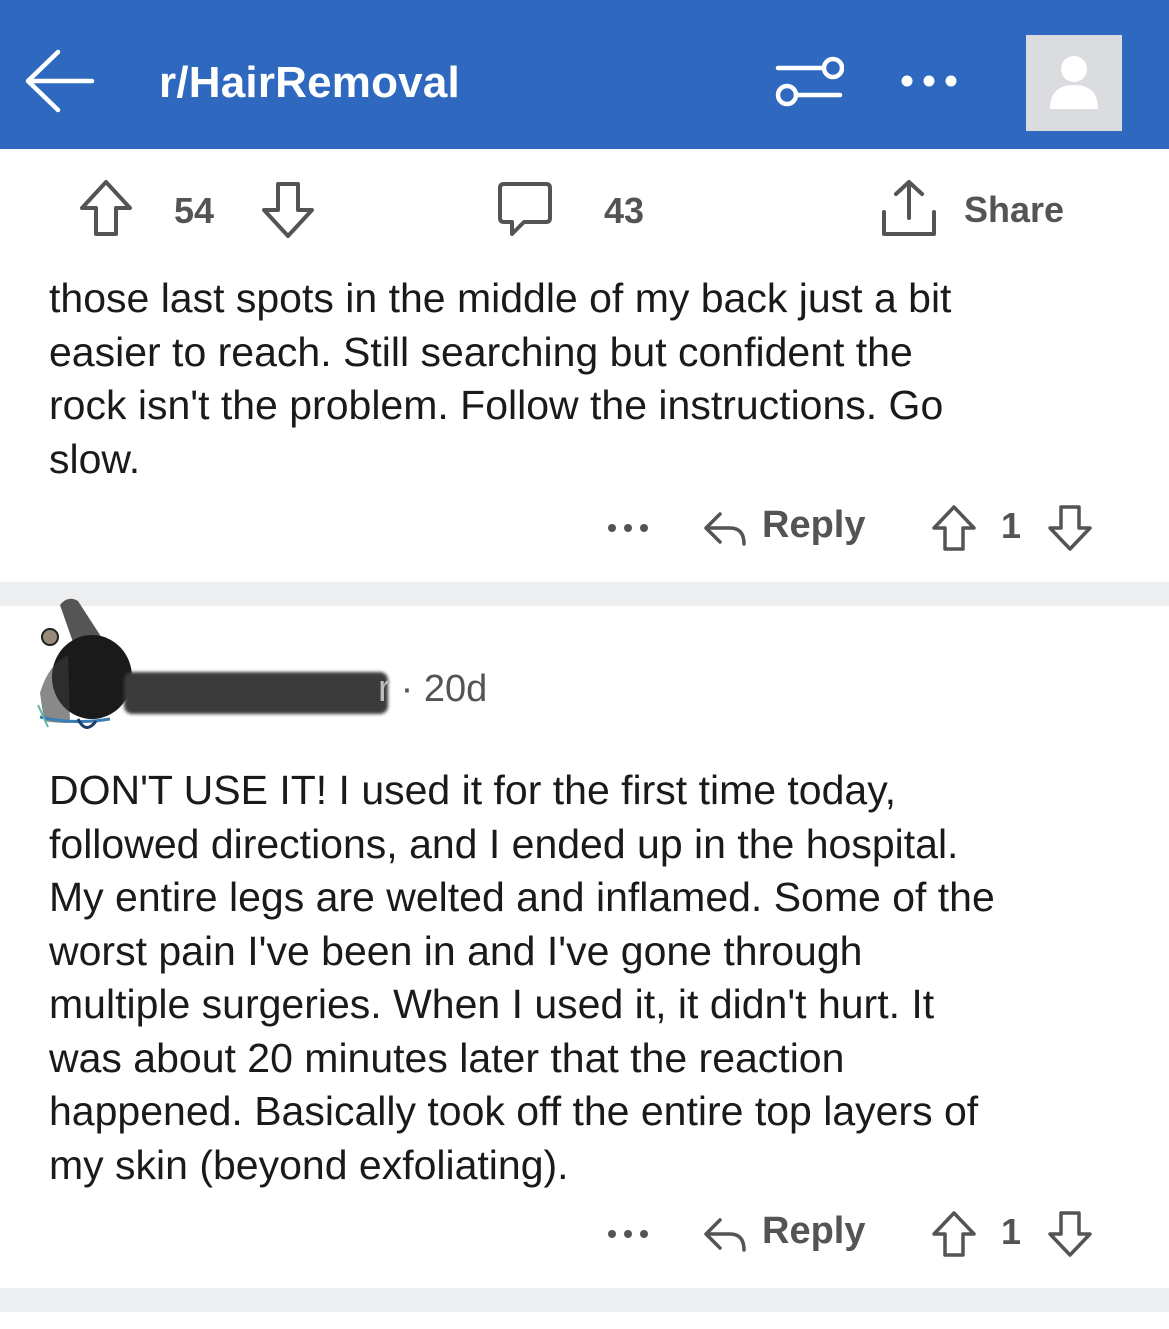  What do you see at coordinates (584, 1300) in the screenshot?
I see `comment-divider` at bounding box center [584, 1300].